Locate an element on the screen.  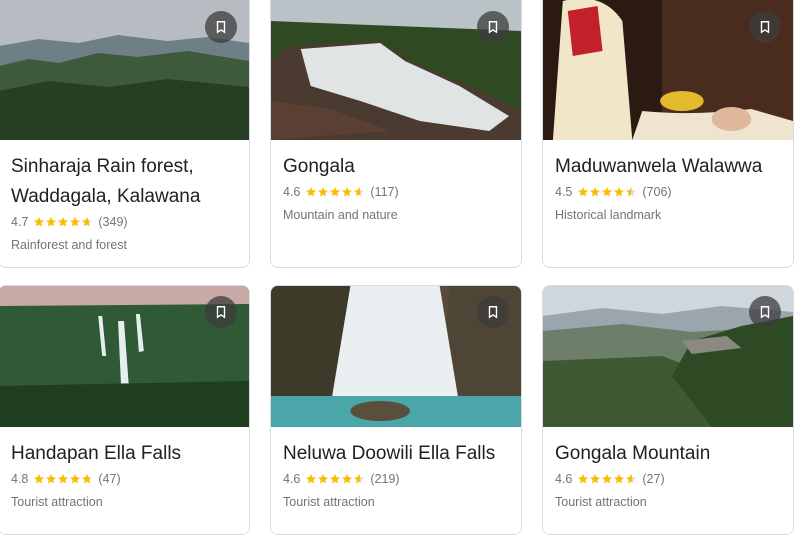
place-name: Gongala Mountain is located at coordinates (668, 454).